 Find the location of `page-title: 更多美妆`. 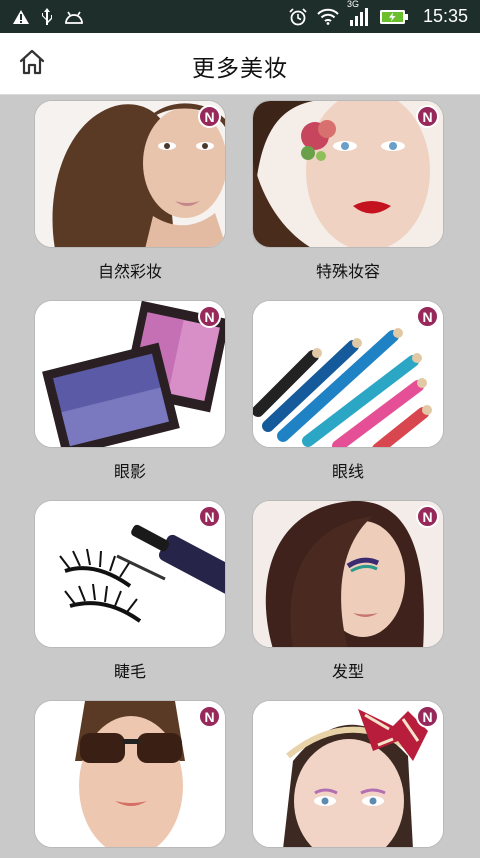

page-title: 更多美妆 is located at coordinates (240, 69).